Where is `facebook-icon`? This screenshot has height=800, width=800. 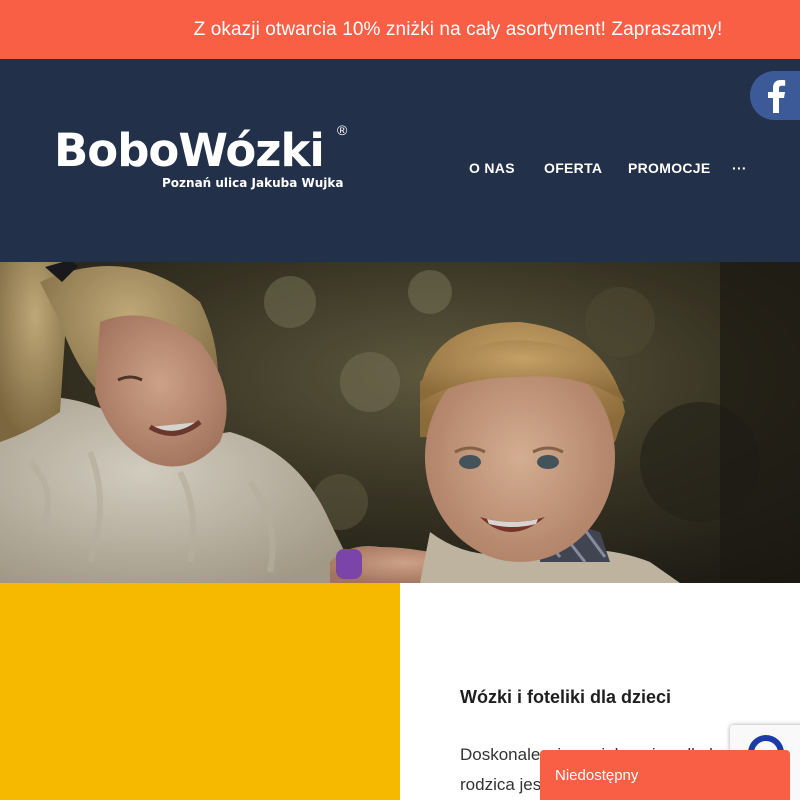
facebook-icon is located at coordinates (777, 96).